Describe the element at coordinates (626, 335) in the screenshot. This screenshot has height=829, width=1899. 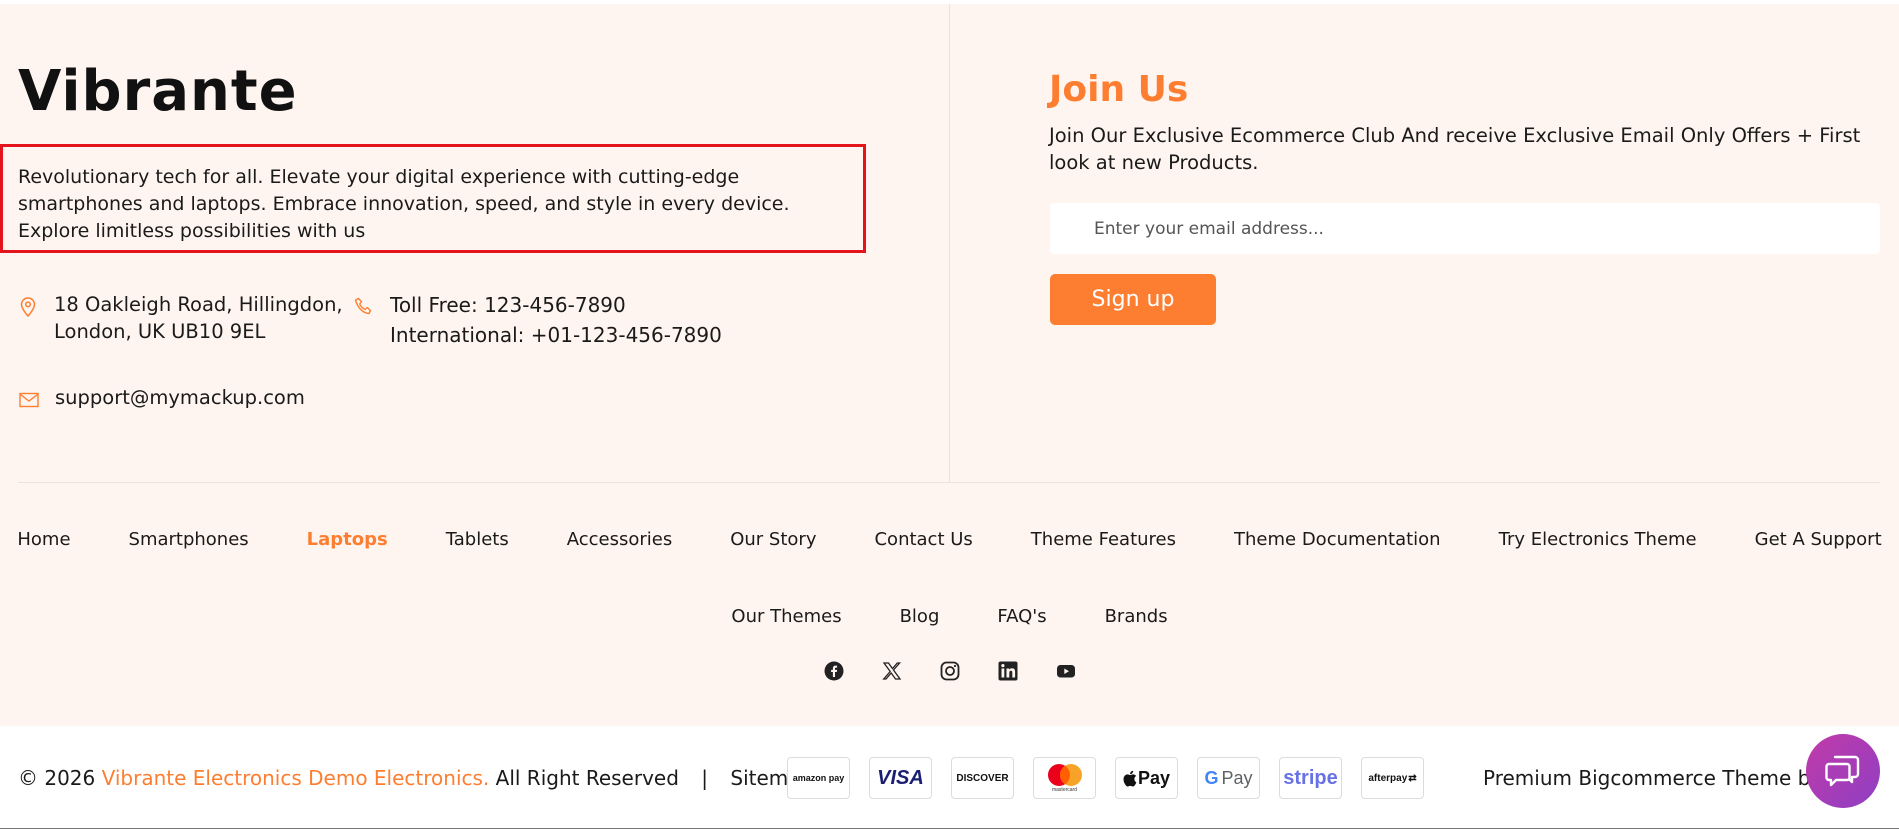
I see `international-number: +01-123-456-7890` at that location.